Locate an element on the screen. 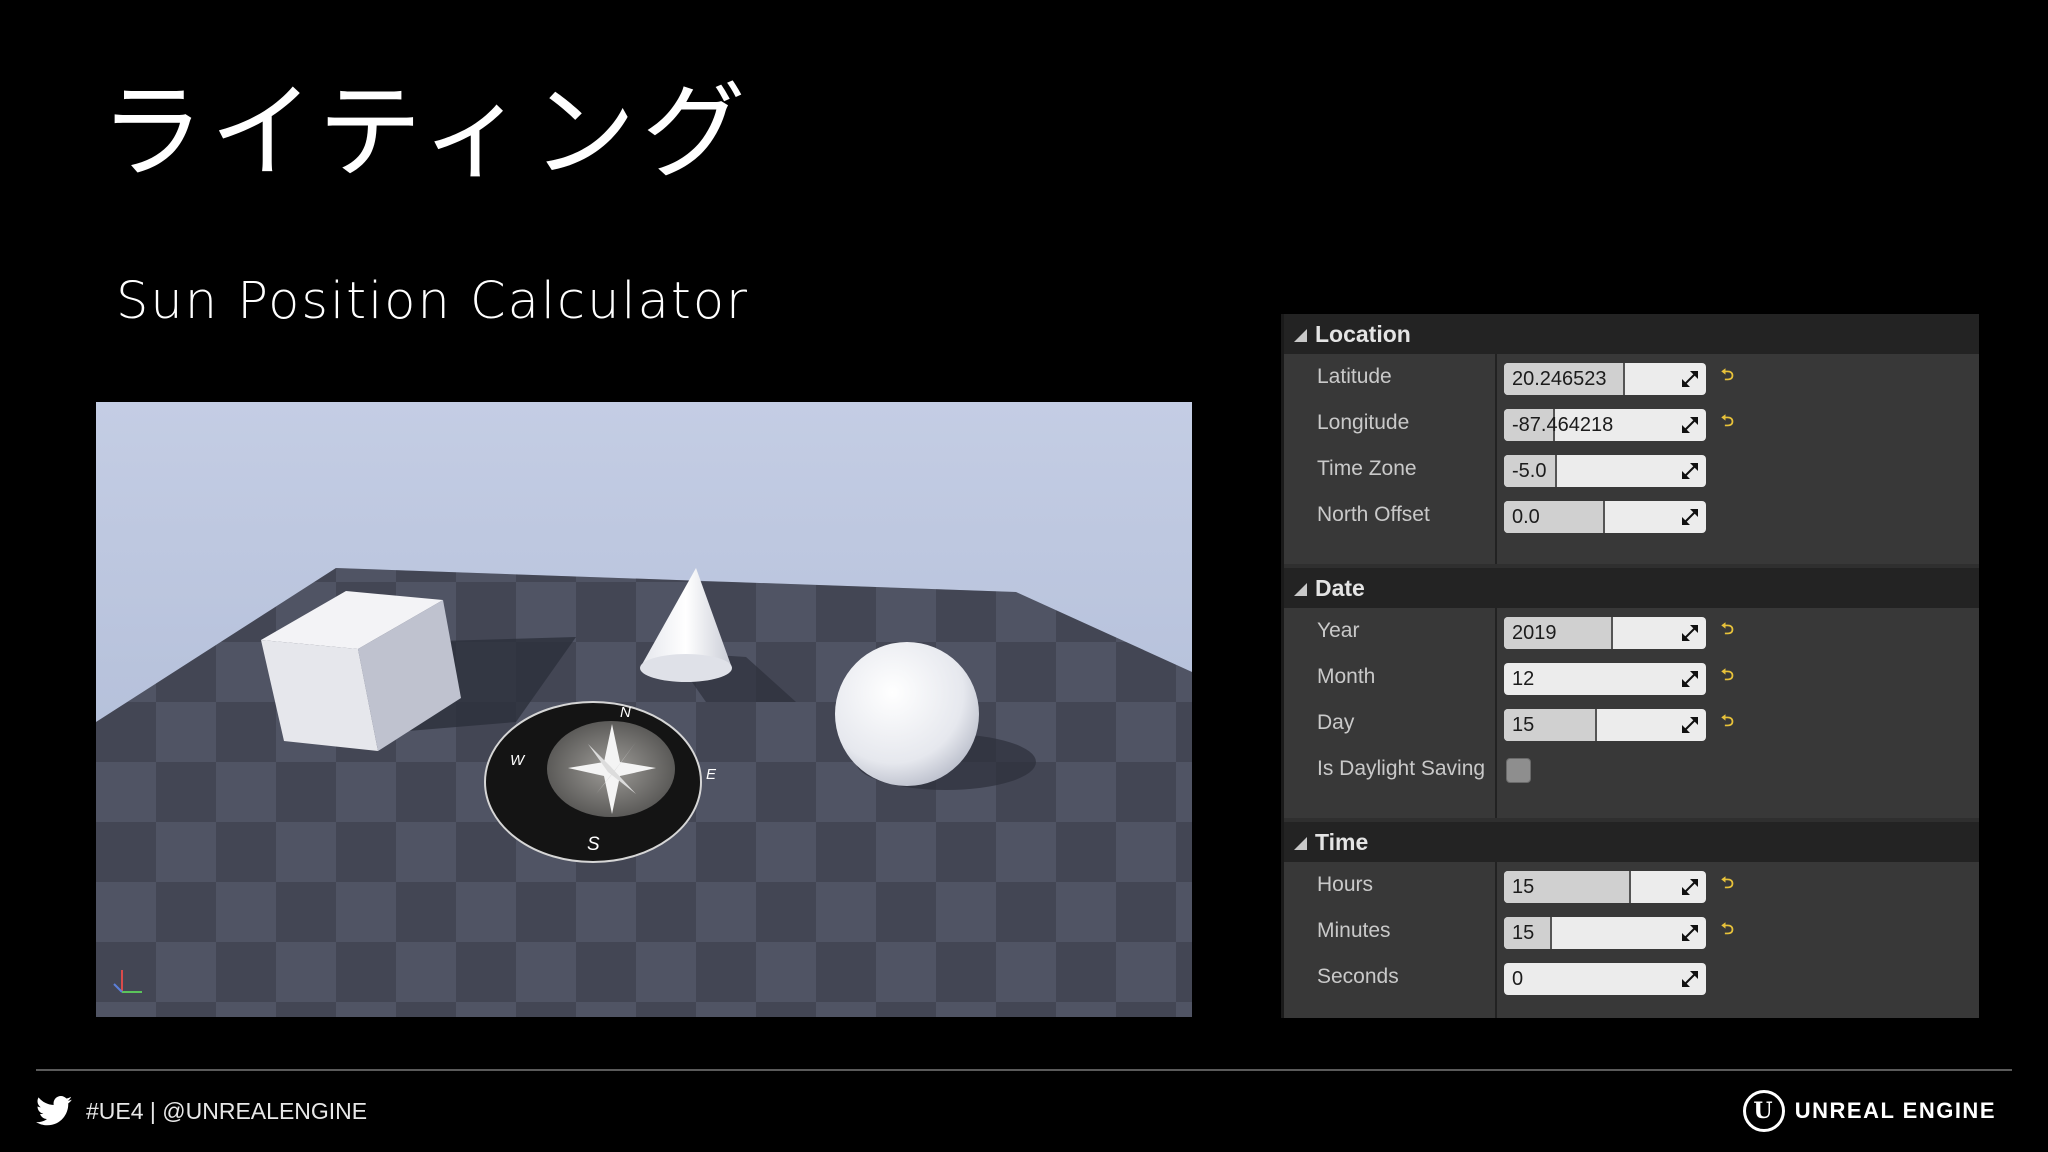 The image size is (2048, 1152). time-header: Time is located at coordinates (1631, 842).